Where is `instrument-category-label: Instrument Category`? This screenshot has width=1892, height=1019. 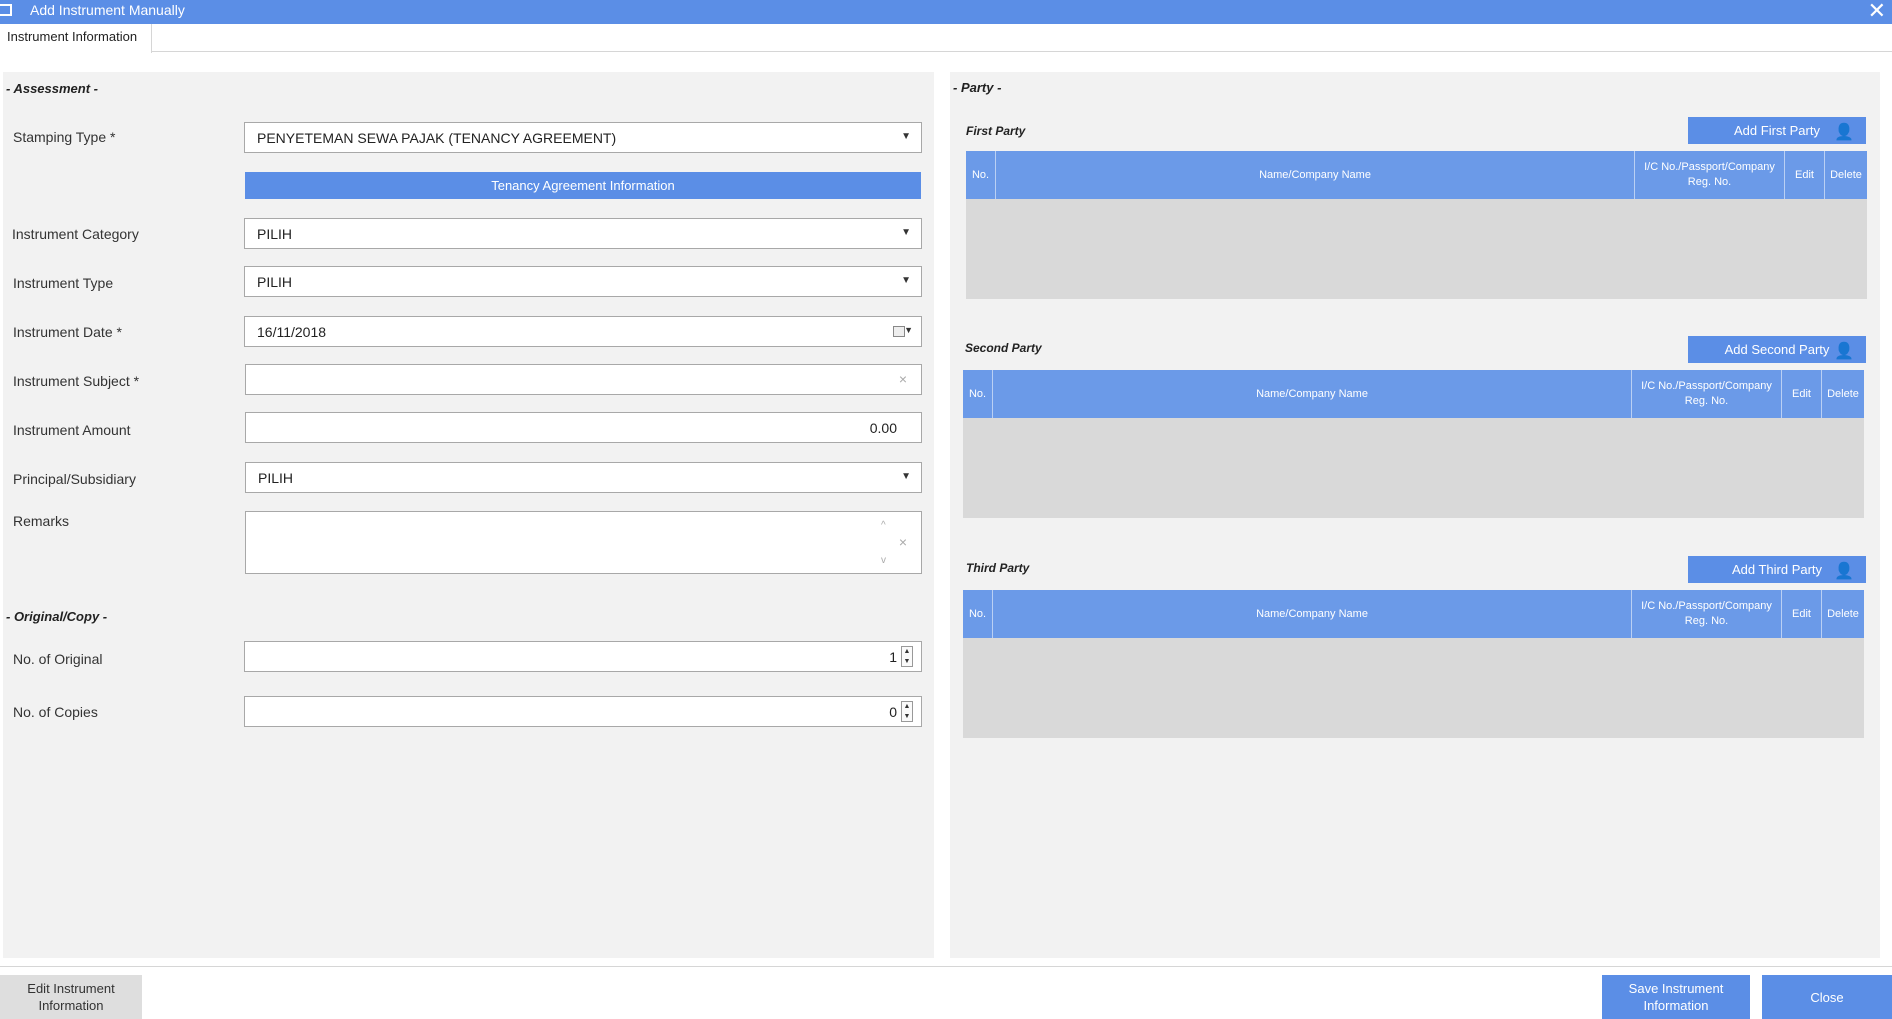
instrument-category-label: Instrument Category is located at coordinates (75, 234).